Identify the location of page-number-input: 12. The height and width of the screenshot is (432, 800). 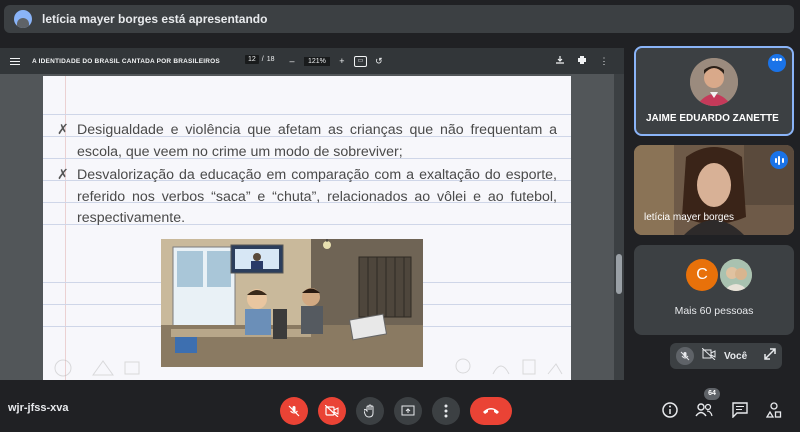
(252, 59).